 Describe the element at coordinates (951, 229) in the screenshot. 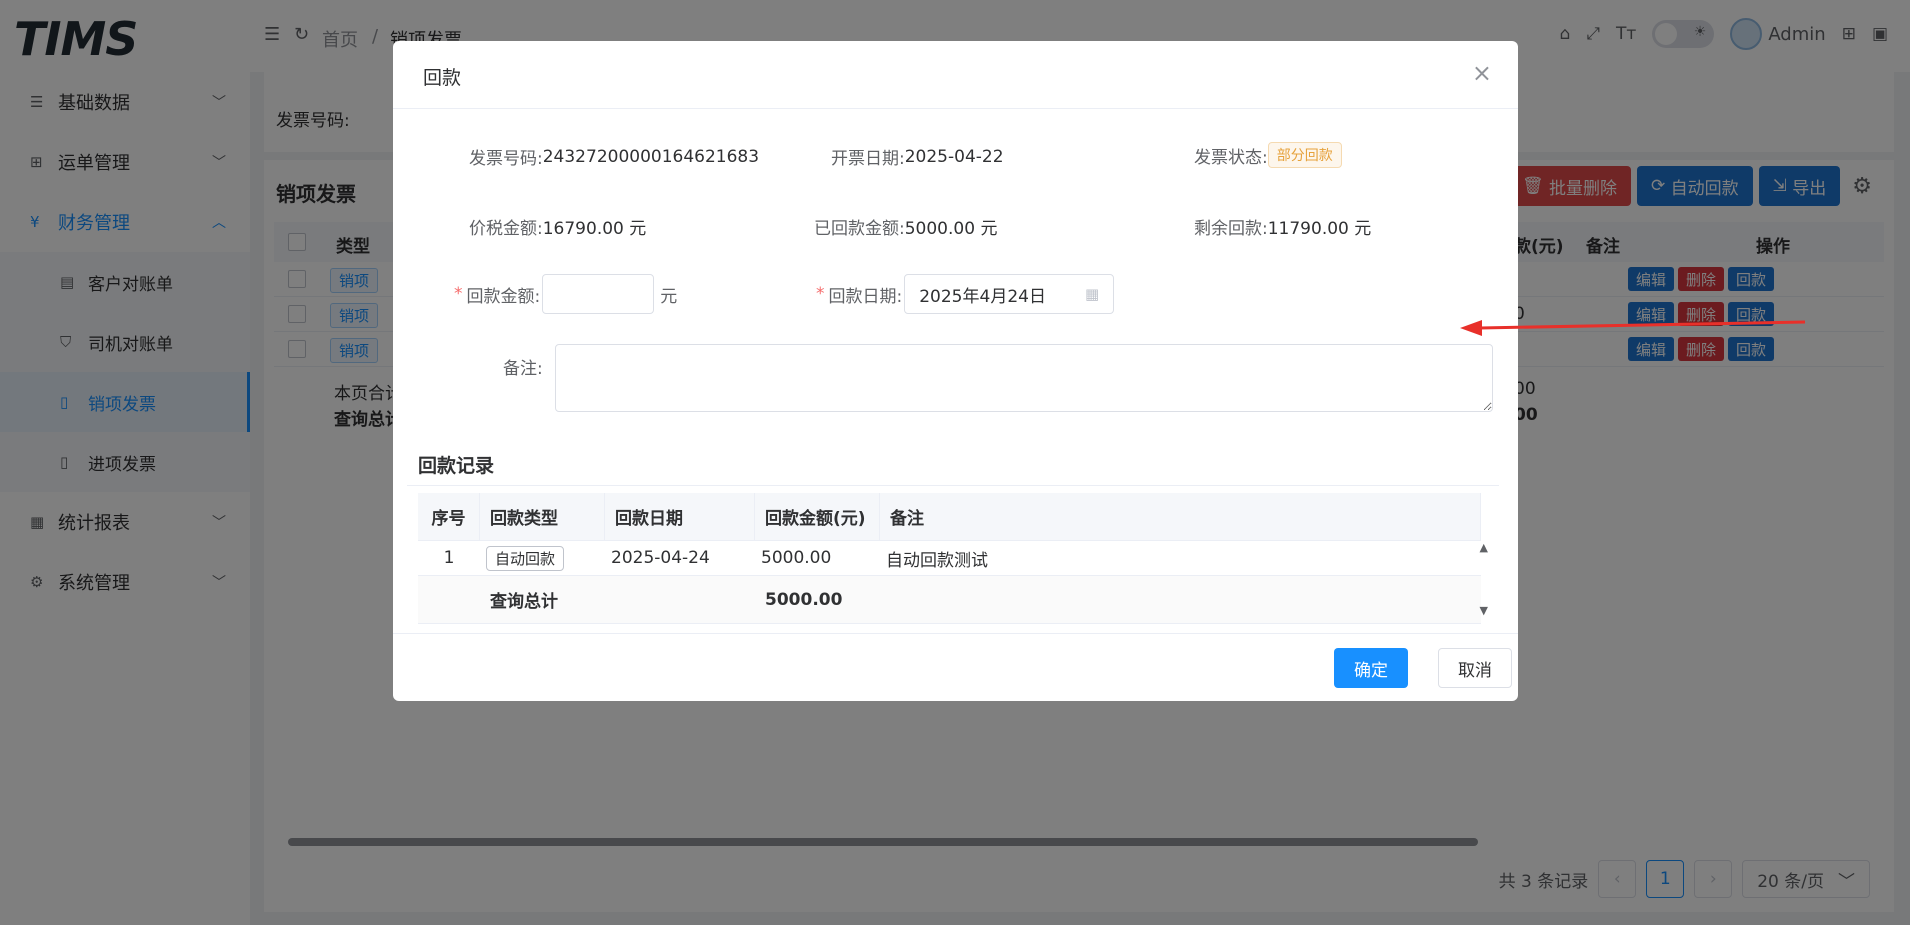

I see `paid-amount-value: 5000.00 元` at that location.